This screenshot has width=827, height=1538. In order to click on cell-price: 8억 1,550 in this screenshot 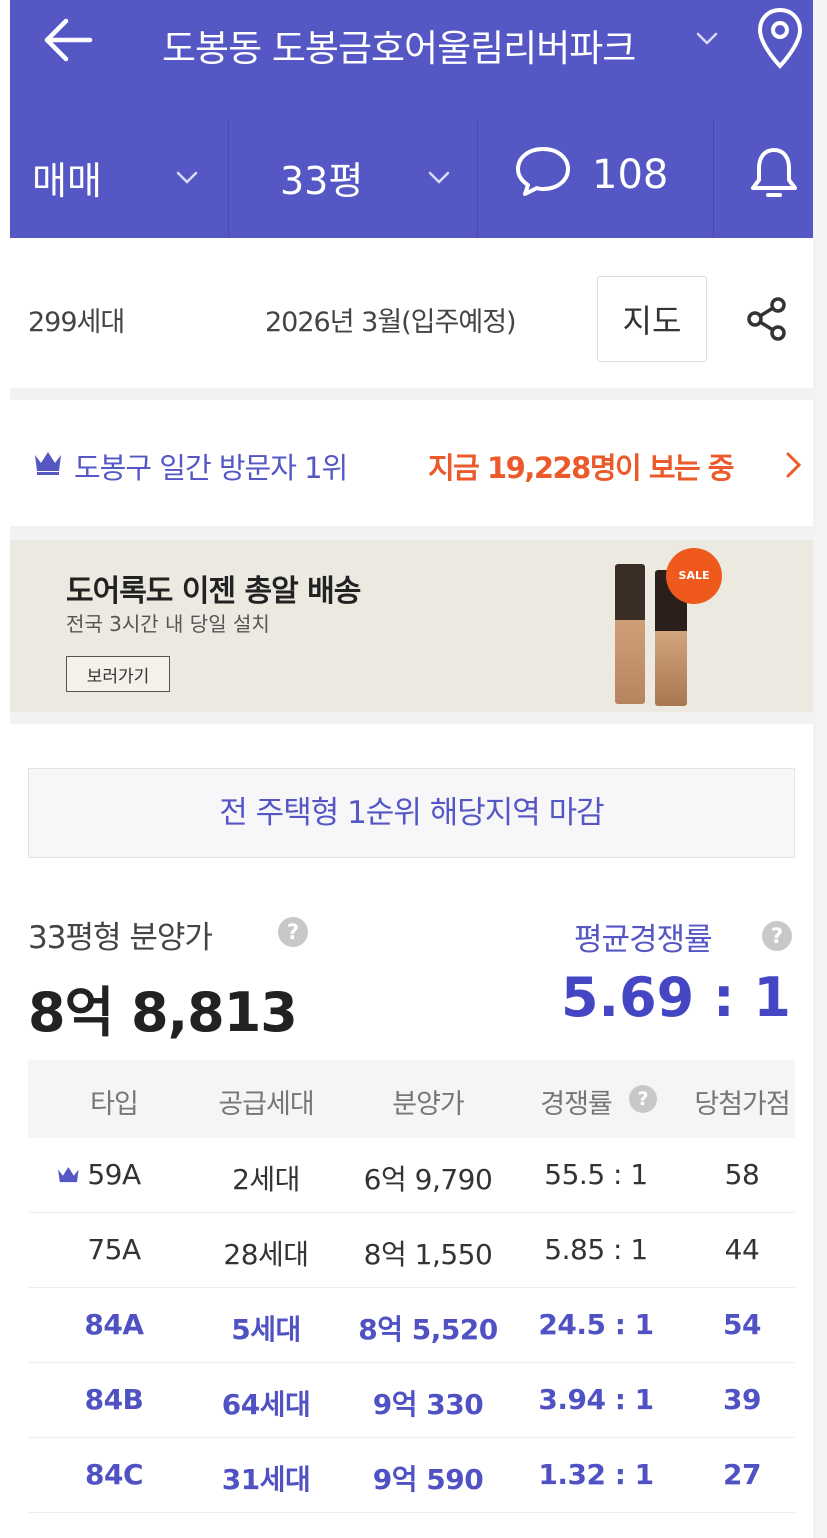, I will do `click(428, 1254)`.